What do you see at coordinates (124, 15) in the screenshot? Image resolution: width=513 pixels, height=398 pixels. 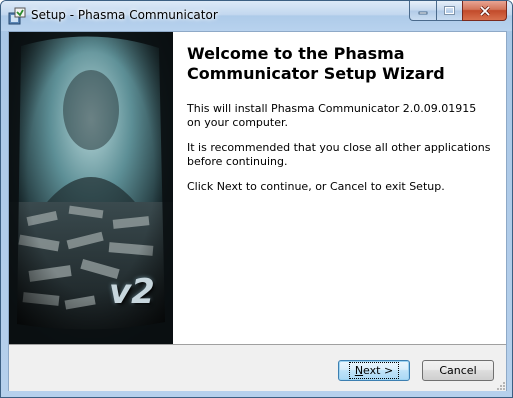 I see `window-title: Setup - Phasma Communicator` at bounding box center [124, 15].